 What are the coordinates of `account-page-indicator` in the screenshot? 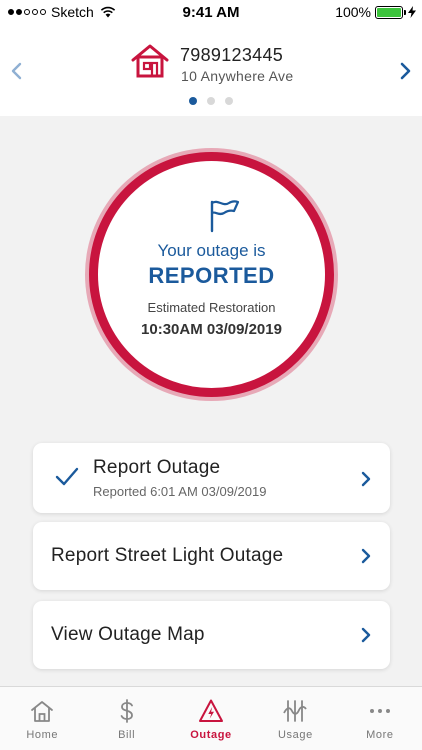 It's located at (211, 101).